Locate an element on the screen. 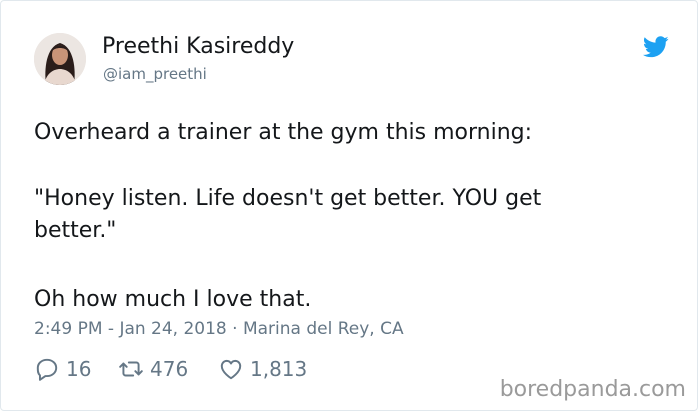 This screenshot has width=700, height=413. profile-photo-icon is located at coordinates (60, 59).